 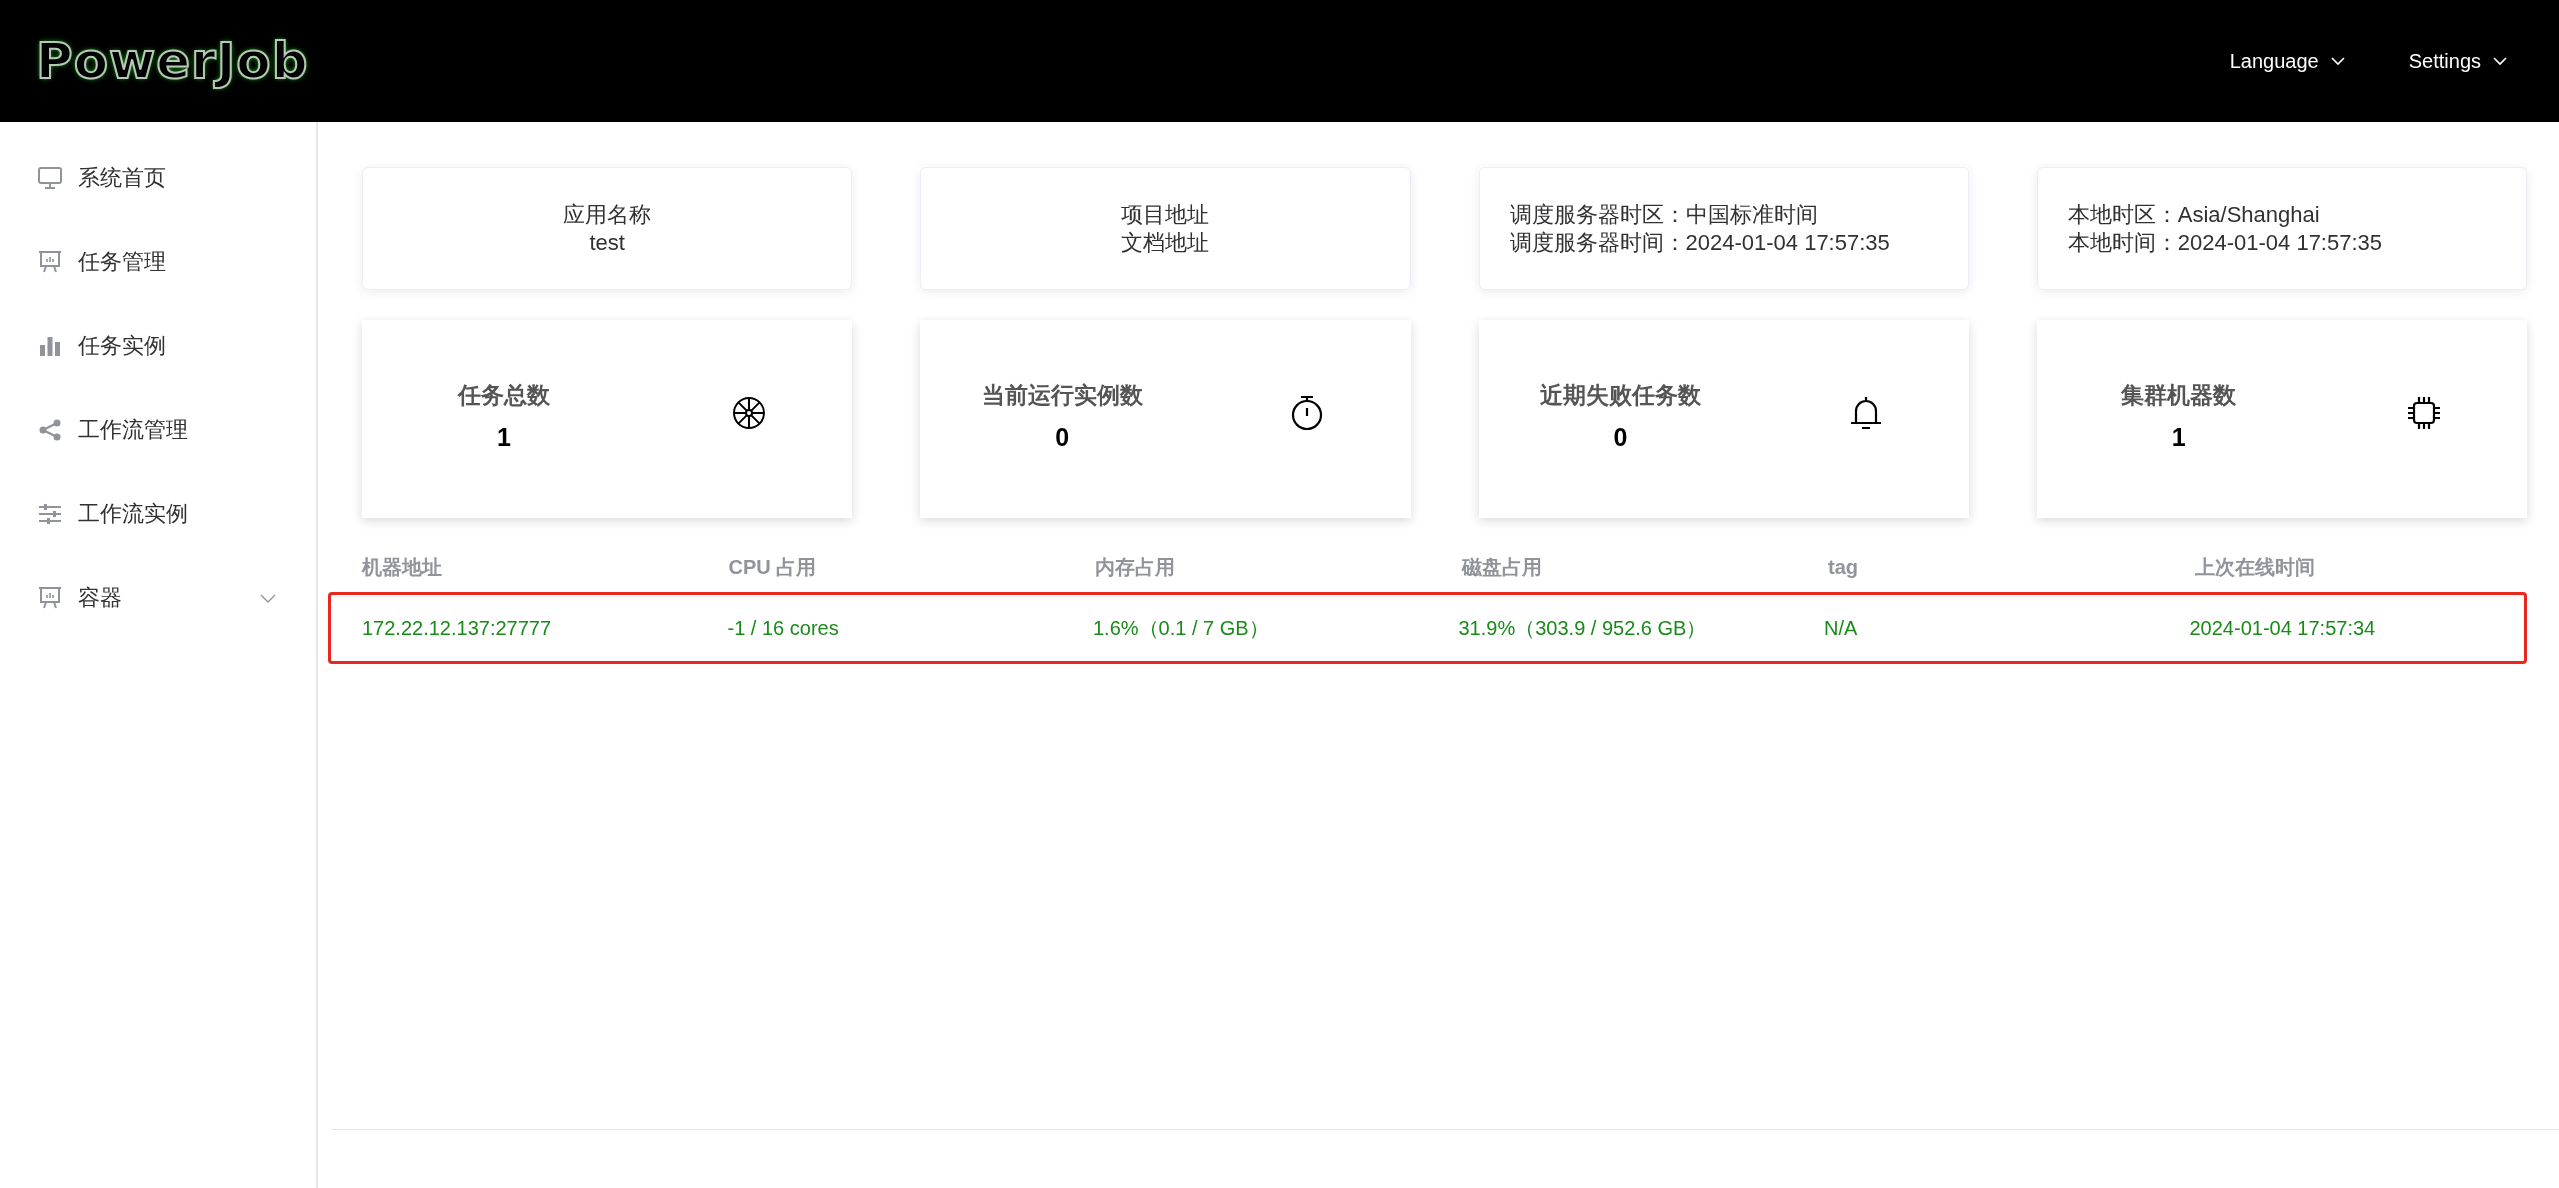 What do you see at coordinates (268, 598) in the screenshot?
I see `chevron-down-icon` at bounding box center [268, 598].